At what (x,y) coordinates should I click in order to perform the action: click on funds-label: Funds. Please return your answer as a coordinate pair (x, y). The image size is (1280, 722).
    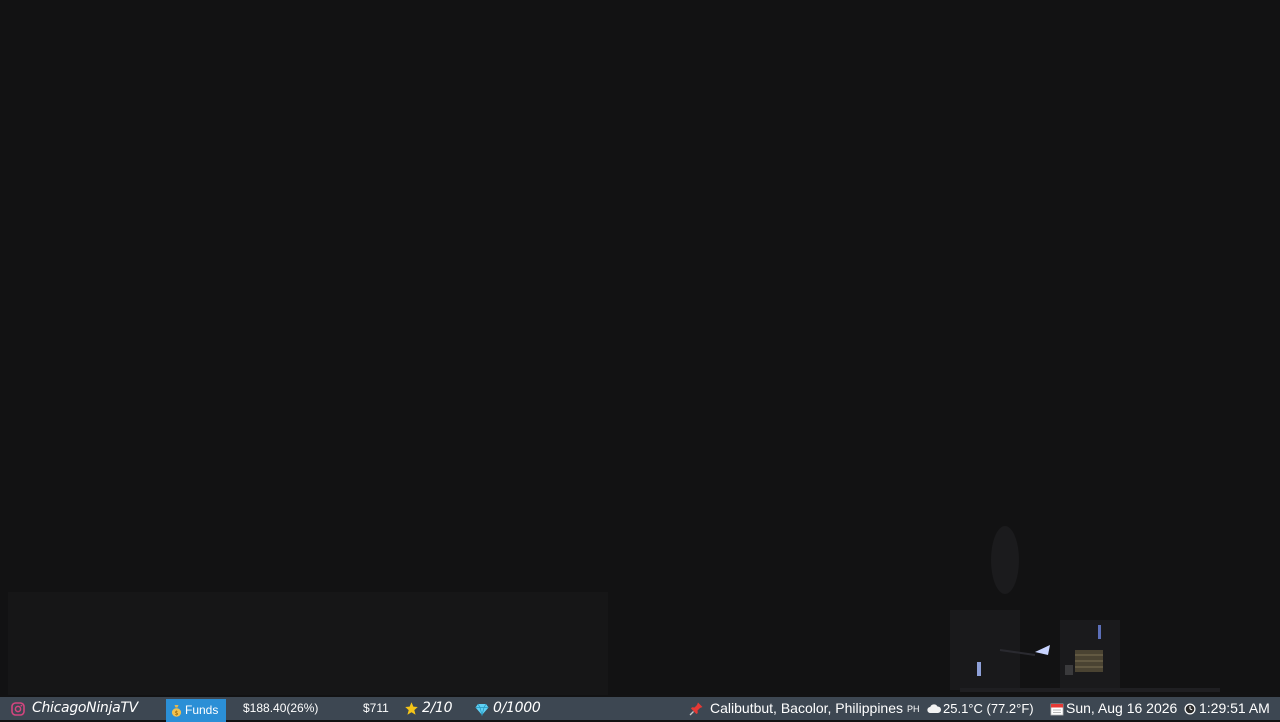
    Looking at the image, I should click on (202, 710).